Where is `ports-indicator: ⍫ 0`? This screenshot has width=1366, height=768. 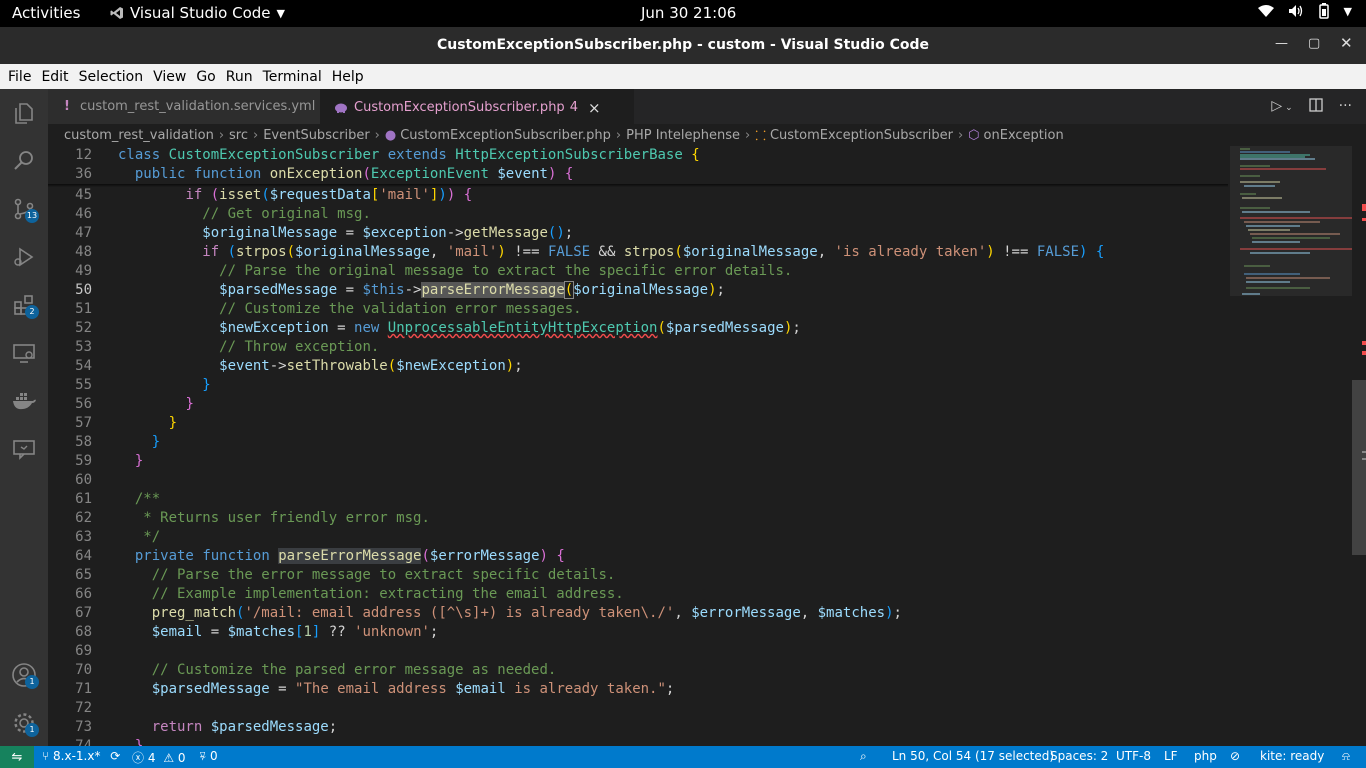 ports-indicator: ⍫ 0 is located at coordinates (208, 756).